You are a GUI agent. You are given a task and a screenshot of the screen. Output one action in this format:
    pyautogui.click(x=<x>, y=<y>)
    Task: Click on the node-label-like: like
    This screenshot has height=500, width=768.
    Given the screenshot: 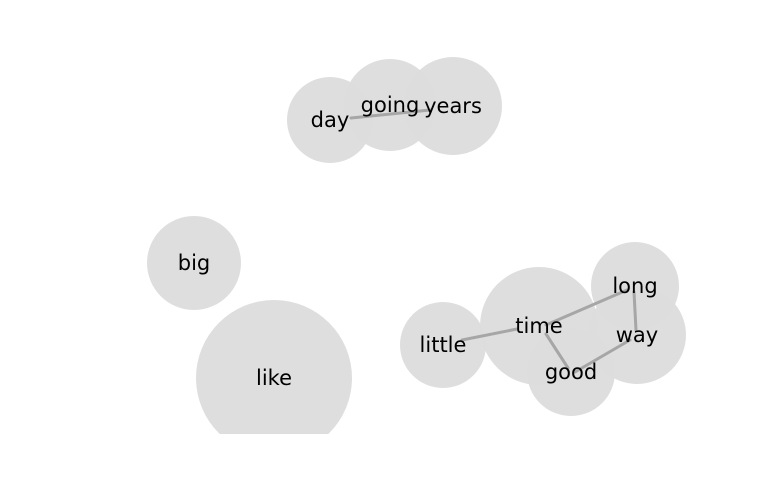 What is the action you would take?
    pyautogui.click(x=274, y=378)
    